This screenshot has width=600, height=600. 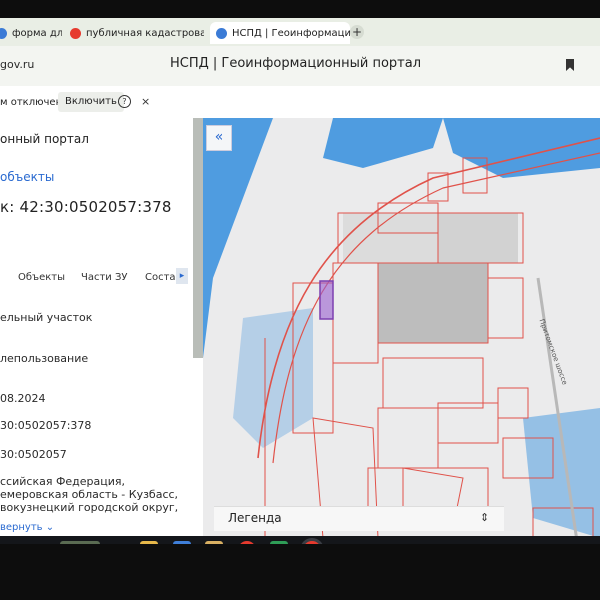 What do you see at coordinates (124, 101) in the screenshot?
I see `help-icon: ?` at bounding box center [124, 101].